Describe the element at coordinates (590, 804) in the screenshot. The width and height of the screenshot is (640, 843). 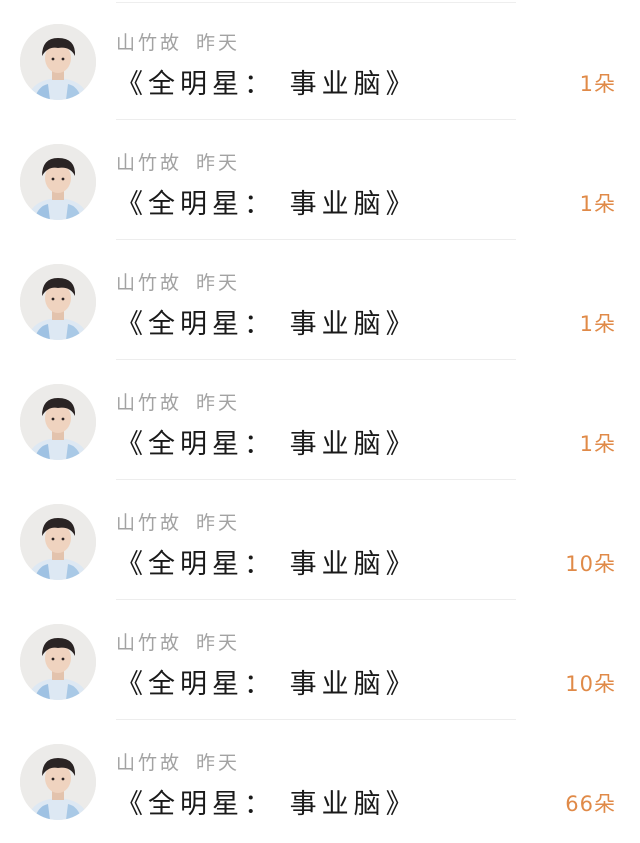
I see `gift-count: 66朵` at that location.